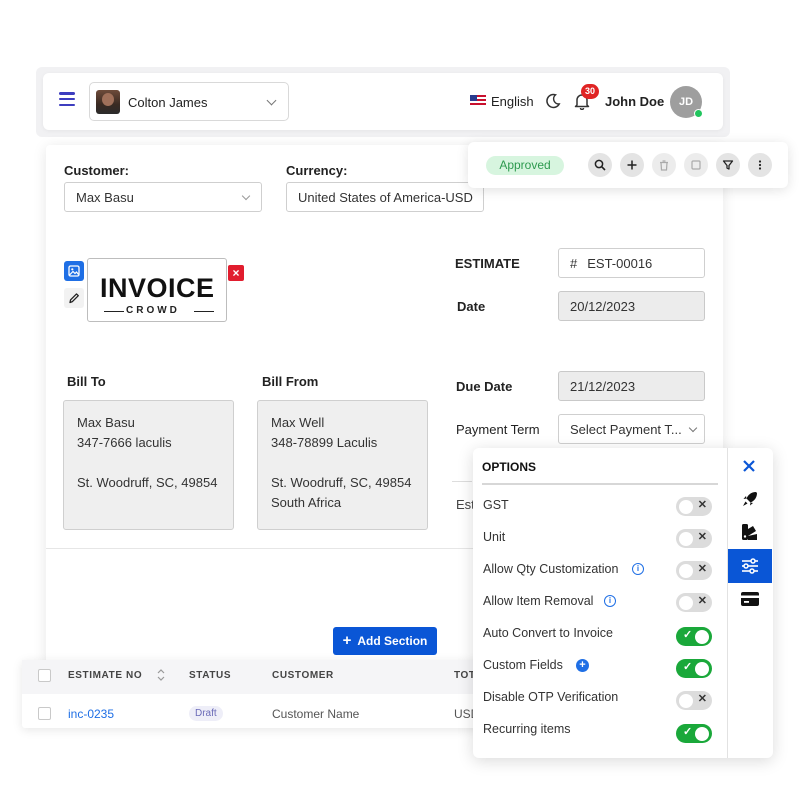  I want to click on column-header-customer: CUSTOMER, so click(303, 675).